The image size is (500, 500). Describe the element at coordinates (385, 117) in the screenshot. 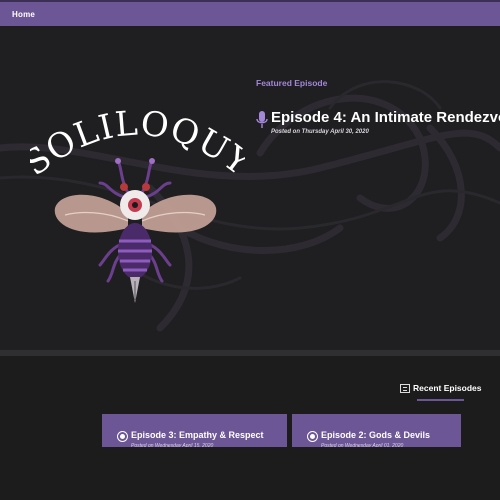

I see `featured-episode-title: Episode 4: An Intimate Rendezvous` at that location.